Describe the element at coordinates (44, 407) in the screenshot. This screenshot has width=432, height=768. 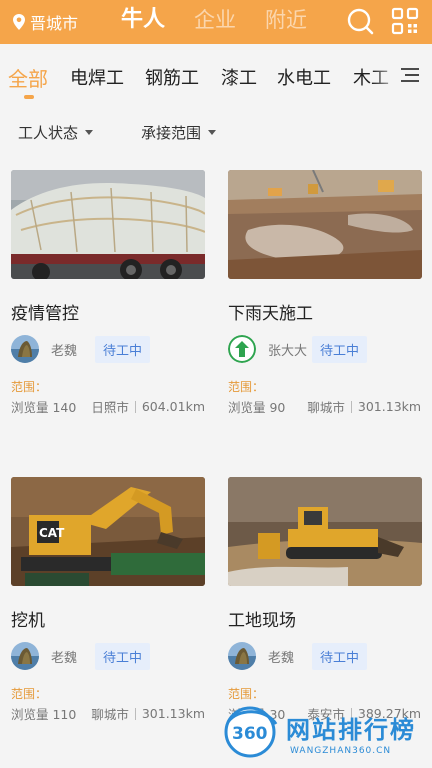
I see `view-count: 浏览量 140` at that location.